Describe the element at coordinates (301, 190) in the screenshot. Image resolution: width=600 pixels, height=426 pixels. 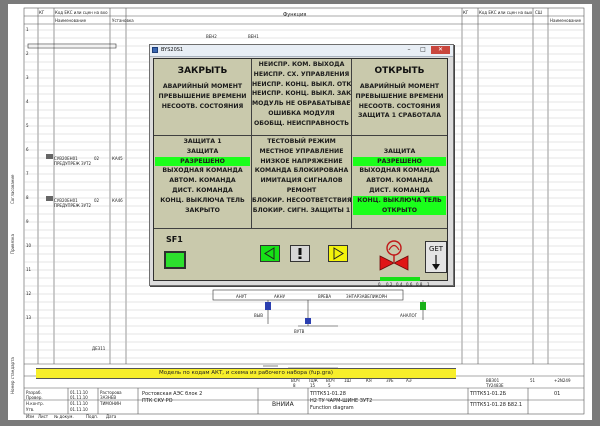
I see `mode-item: РЕМОНТ` at that location.